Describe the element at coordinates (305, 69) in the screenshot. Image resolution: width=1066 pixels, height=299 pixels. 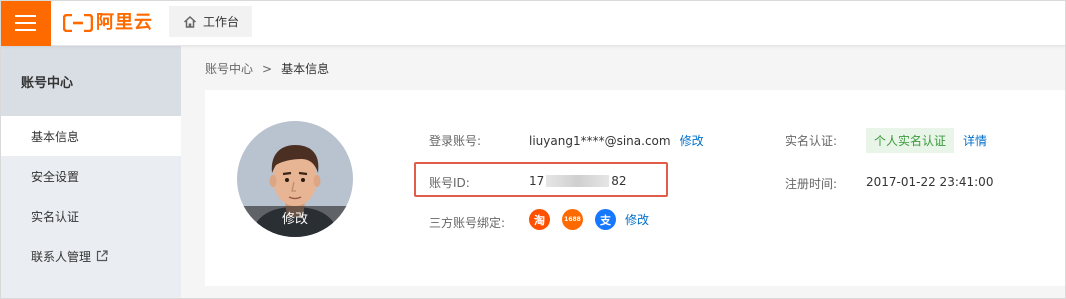
I see `breadcrumb-current: 基本信息` at that location.